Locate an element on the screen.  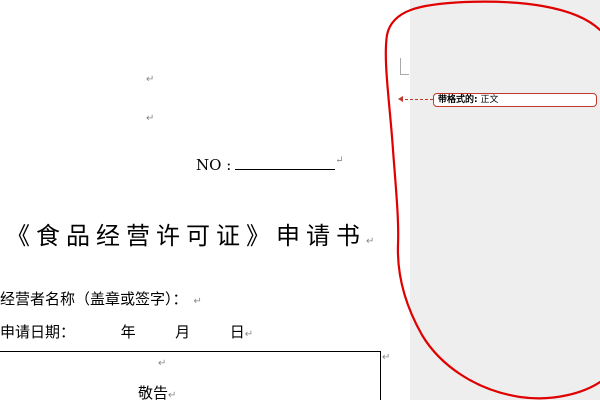
operator-name-line: 经营者名称（盖章或签字）： ↵ is located at coordinates (101, 298).